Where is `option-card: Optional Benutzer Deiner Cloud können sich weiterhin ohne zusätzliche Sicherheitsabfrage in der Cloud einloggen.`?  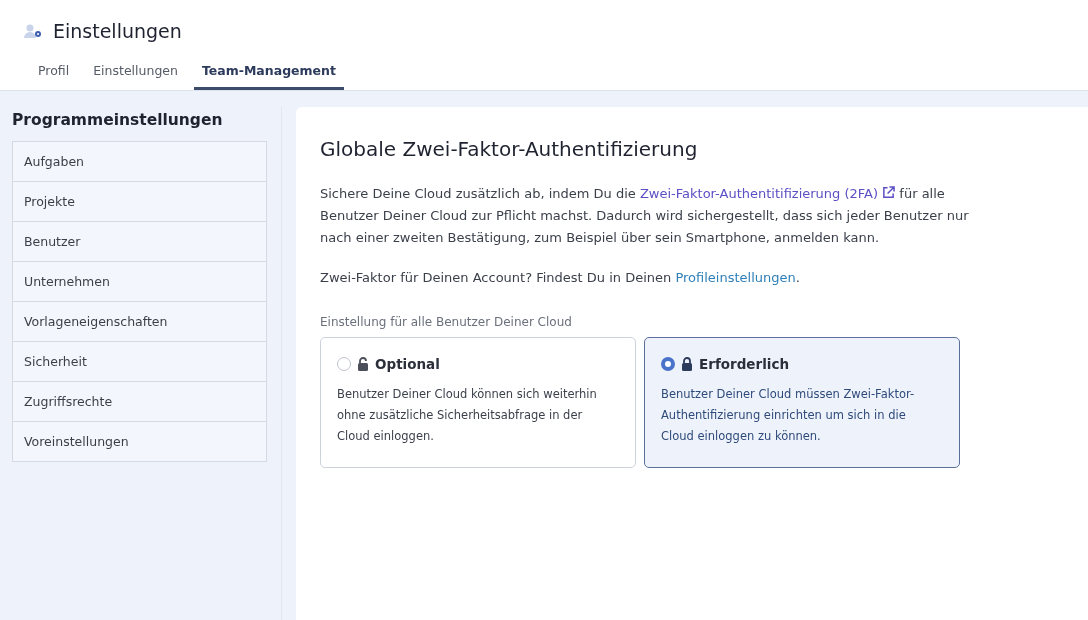
option-card: Optional Benutzer Deiner Cloud können sich weiterhin ohne zusätzliche Sicherheitsabfrage in der Cloud einloggen. is located at coordinates (478, 402).